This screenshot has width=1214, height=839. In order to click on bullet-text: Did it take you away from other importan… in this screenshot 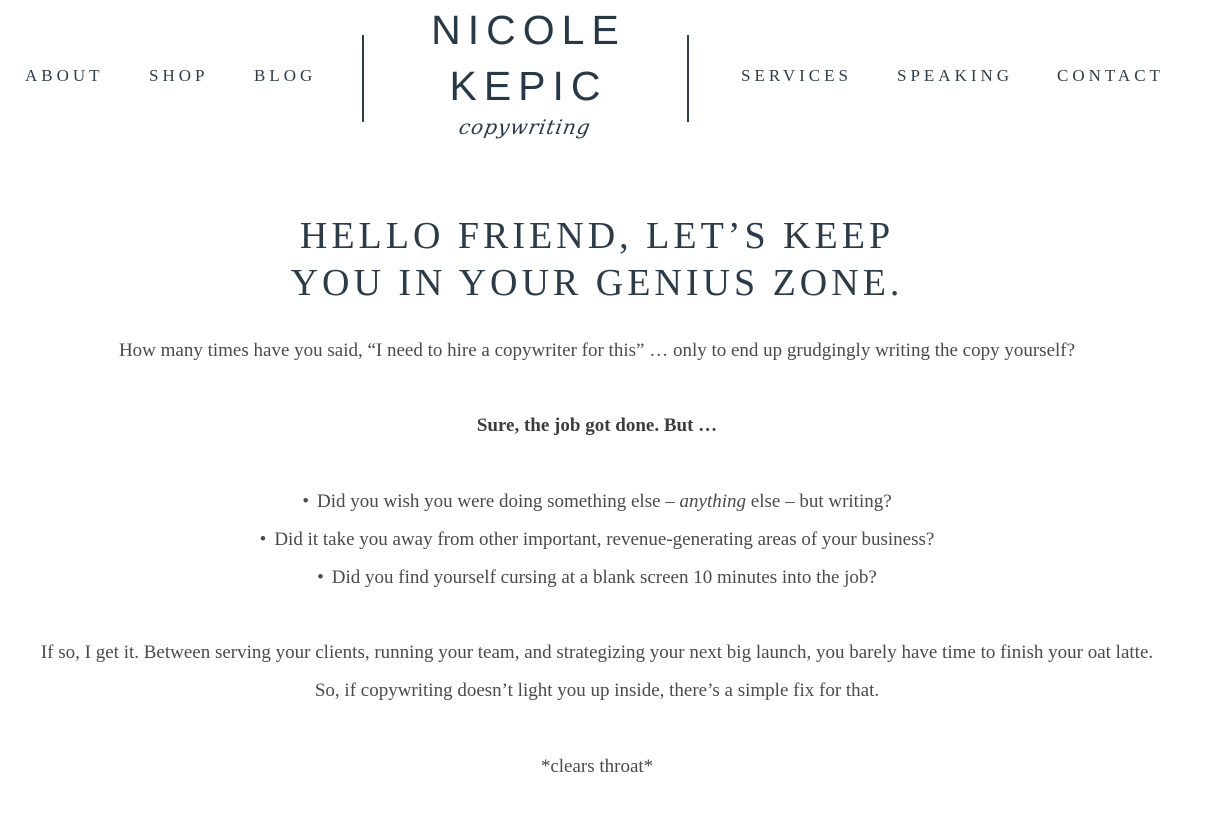, I will do `click(604, 539)`.